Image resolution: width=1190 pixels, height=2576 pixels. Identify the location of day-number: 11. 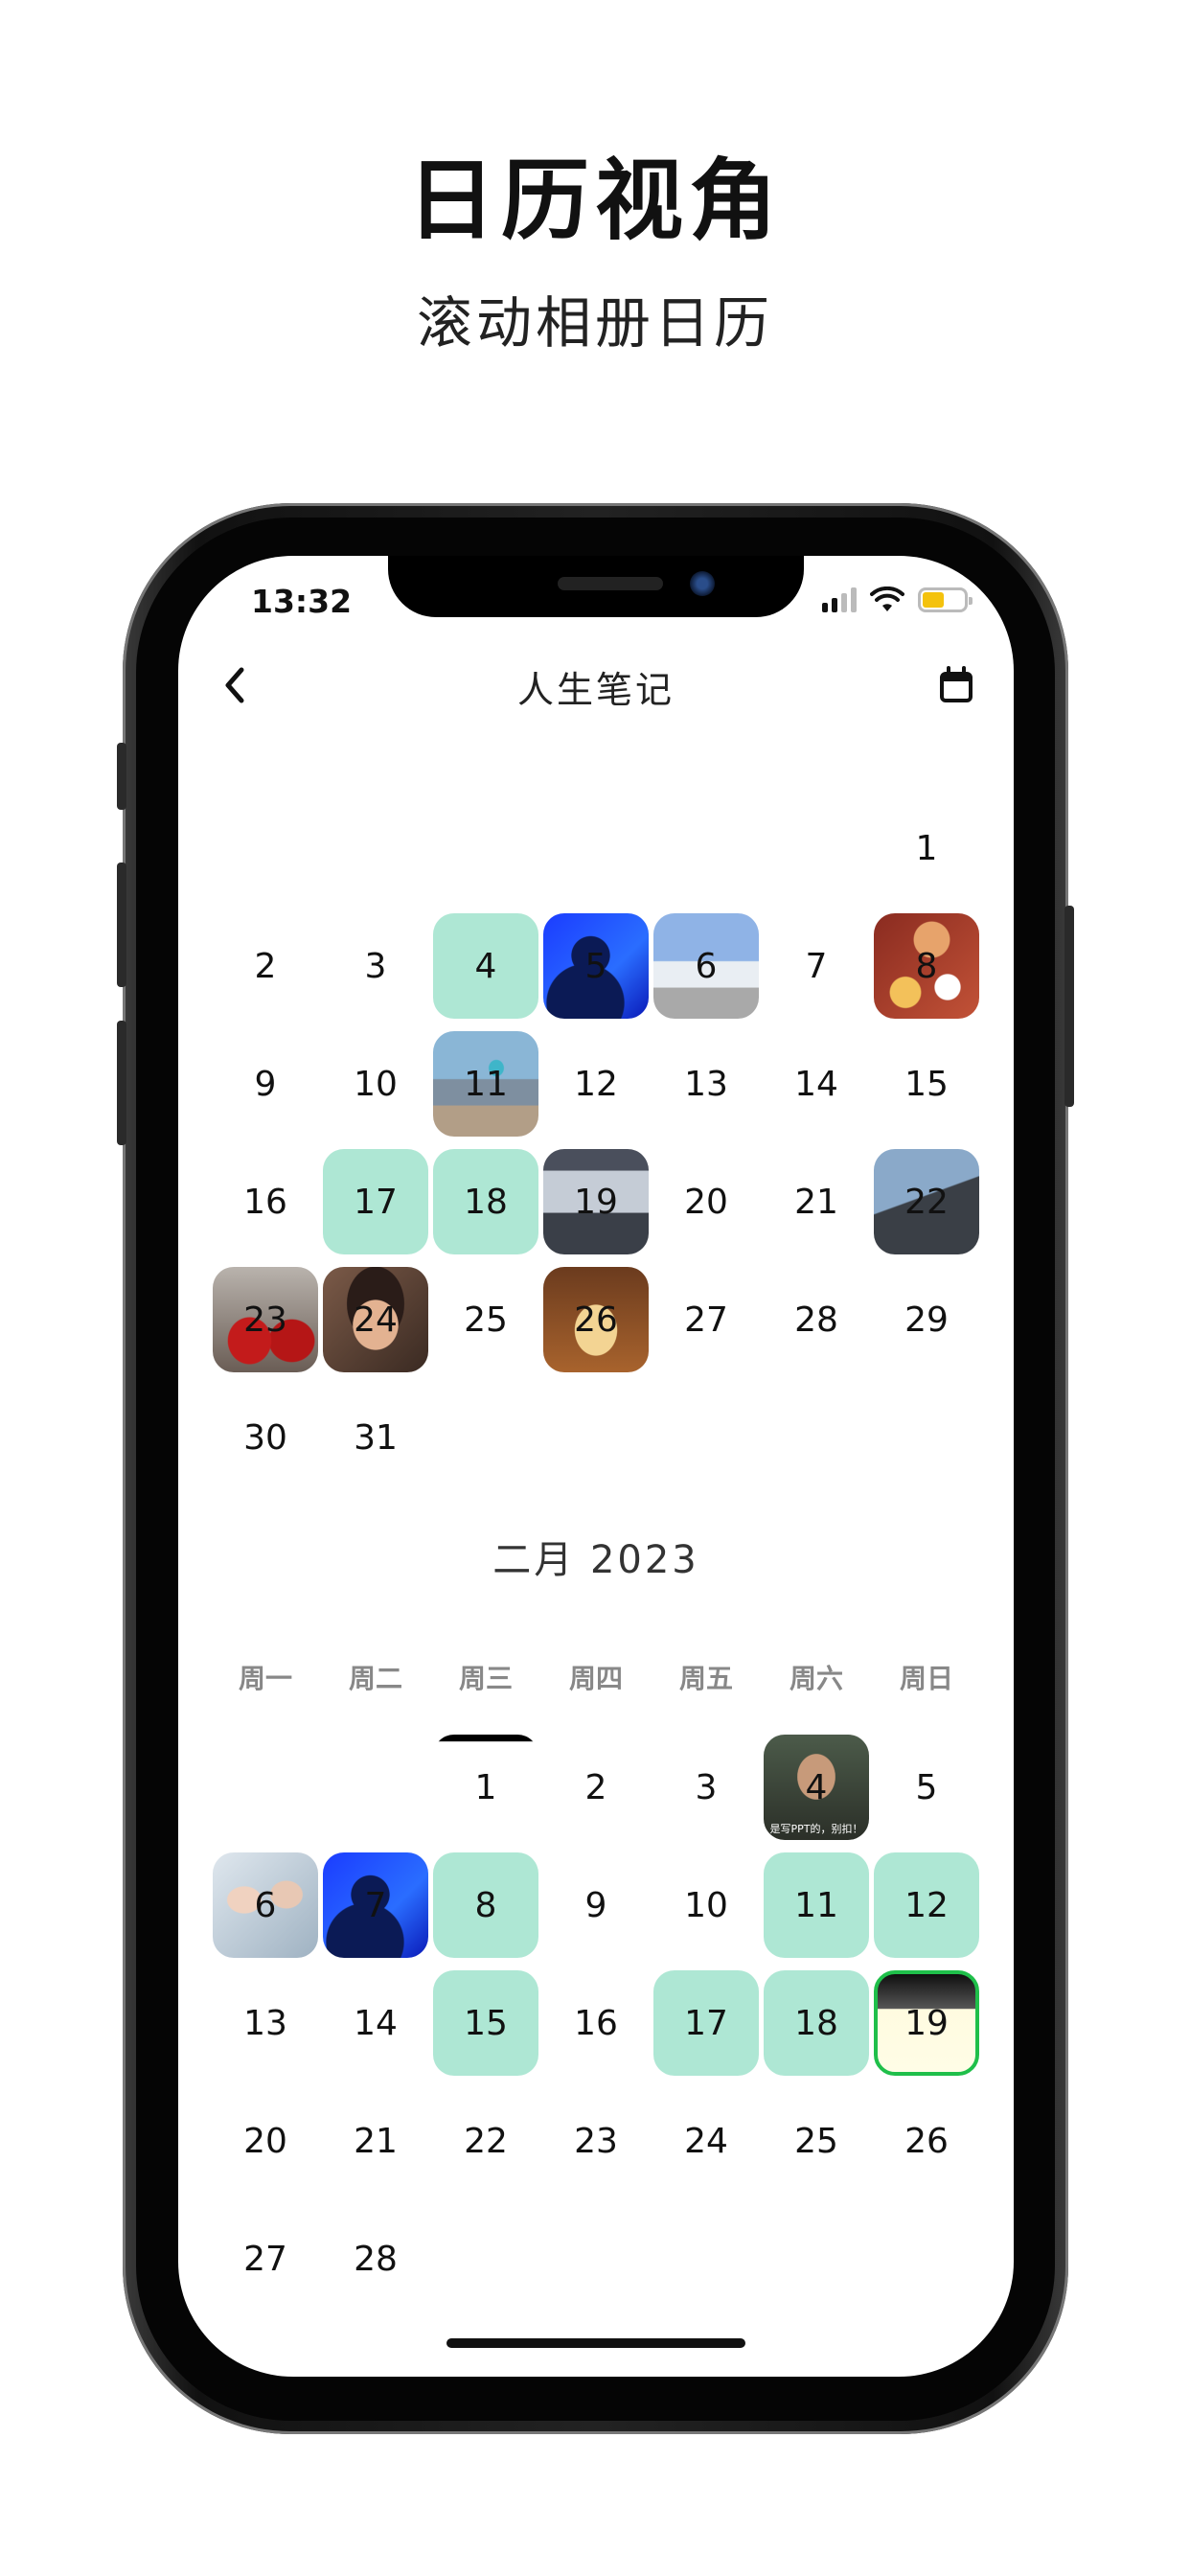
(486, 1084).